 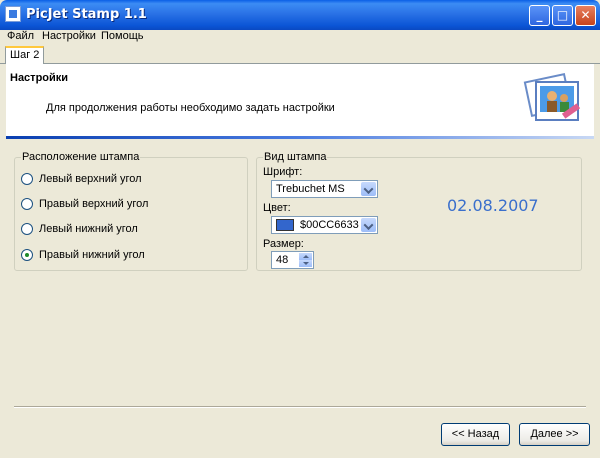 I want to click on color-label: Цвет:, so click(x=277, y=208).